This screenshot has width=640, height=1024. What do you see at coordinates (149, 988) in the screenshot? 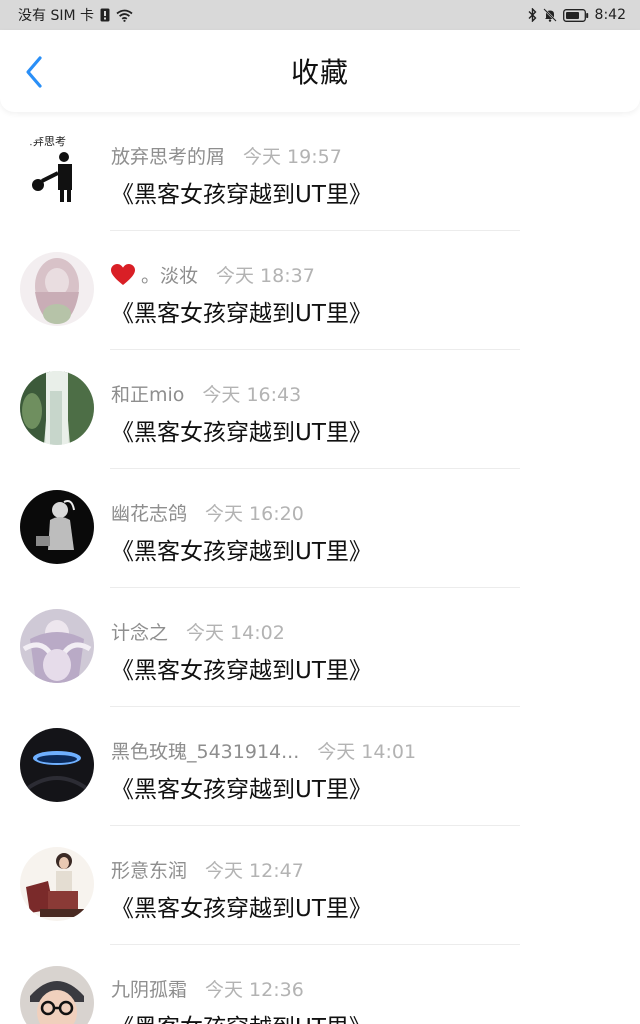
I see `author-name: 九阴孤霜` at bounding box center [149, 988].